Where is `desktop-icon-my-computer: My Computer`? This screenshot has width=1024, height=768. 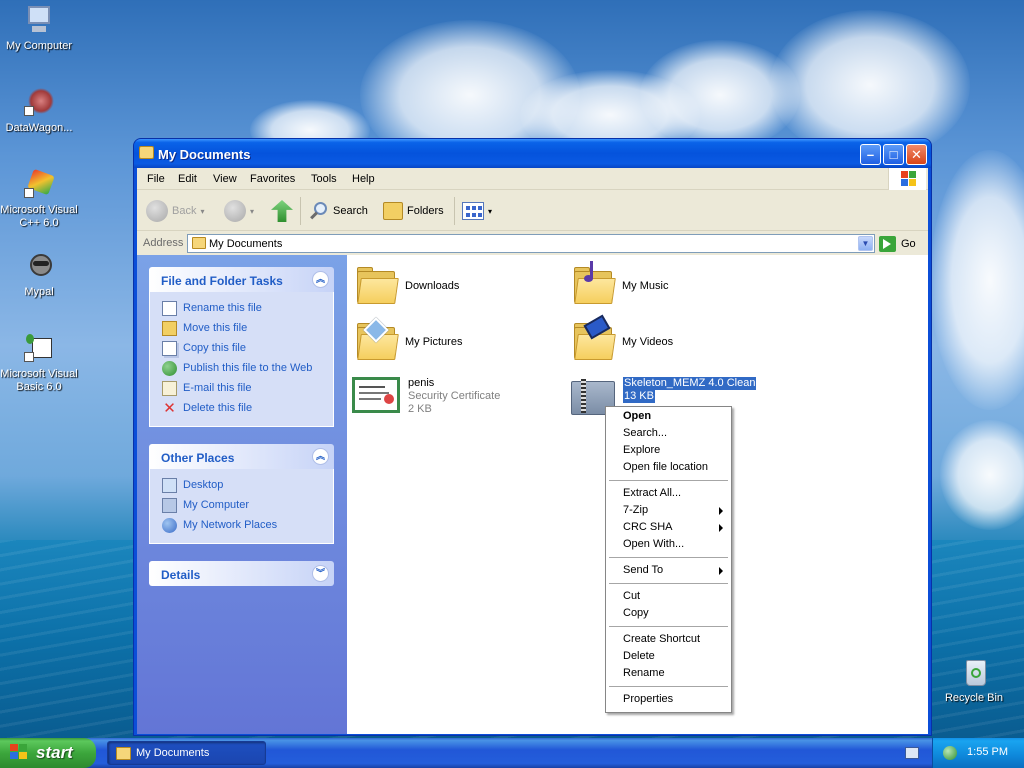 desktop-icon-my-computer: My Computer is located at coordinates (39, 28).